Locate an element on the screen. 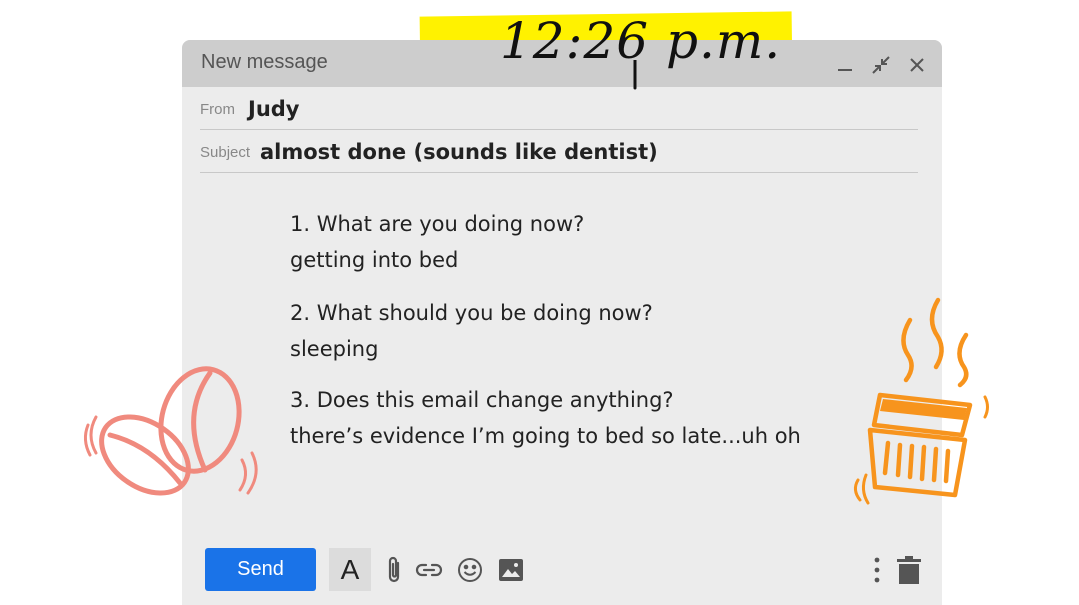 This screenshot has width=1079, height=605. trash-icon is located at coordinates (909, 570).